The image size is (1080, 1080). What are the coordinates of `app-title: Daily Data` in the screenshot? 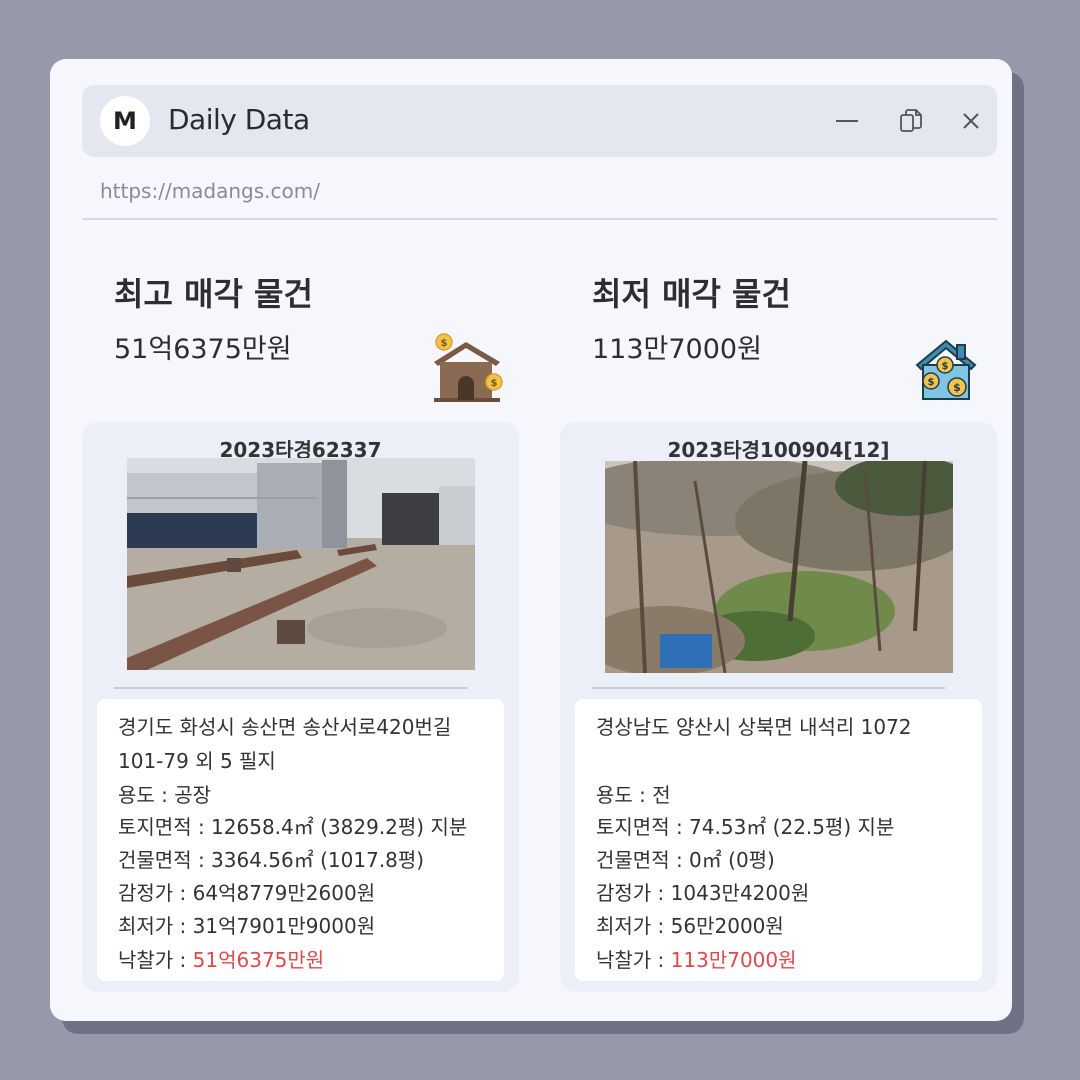 It's located at (239, 119).